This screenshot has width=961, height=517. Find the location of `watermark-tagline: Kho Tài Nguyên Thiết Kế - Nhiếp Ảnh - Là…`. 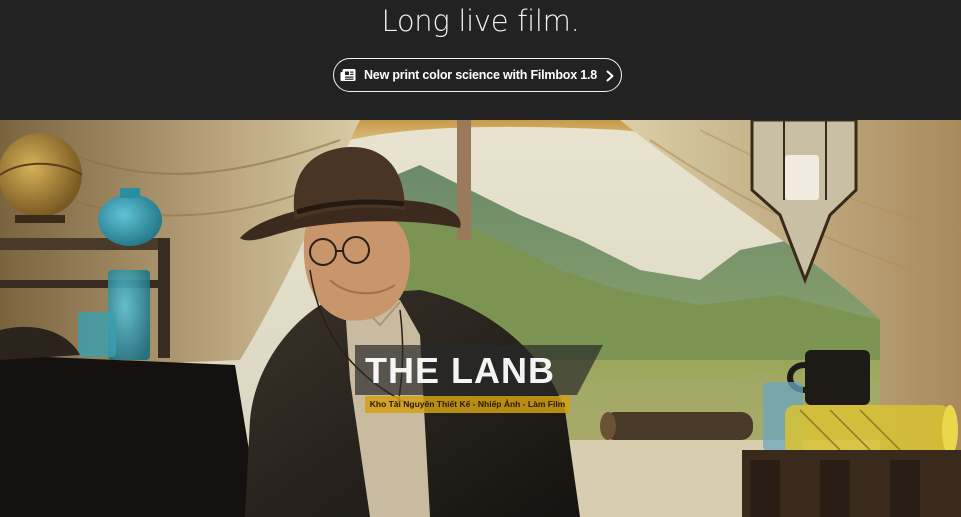

watermark-tagline: Kho Tài Nguyên Thiết Kế - Nhiếp Ảnh - Là… is located at coordinates (467, 404).